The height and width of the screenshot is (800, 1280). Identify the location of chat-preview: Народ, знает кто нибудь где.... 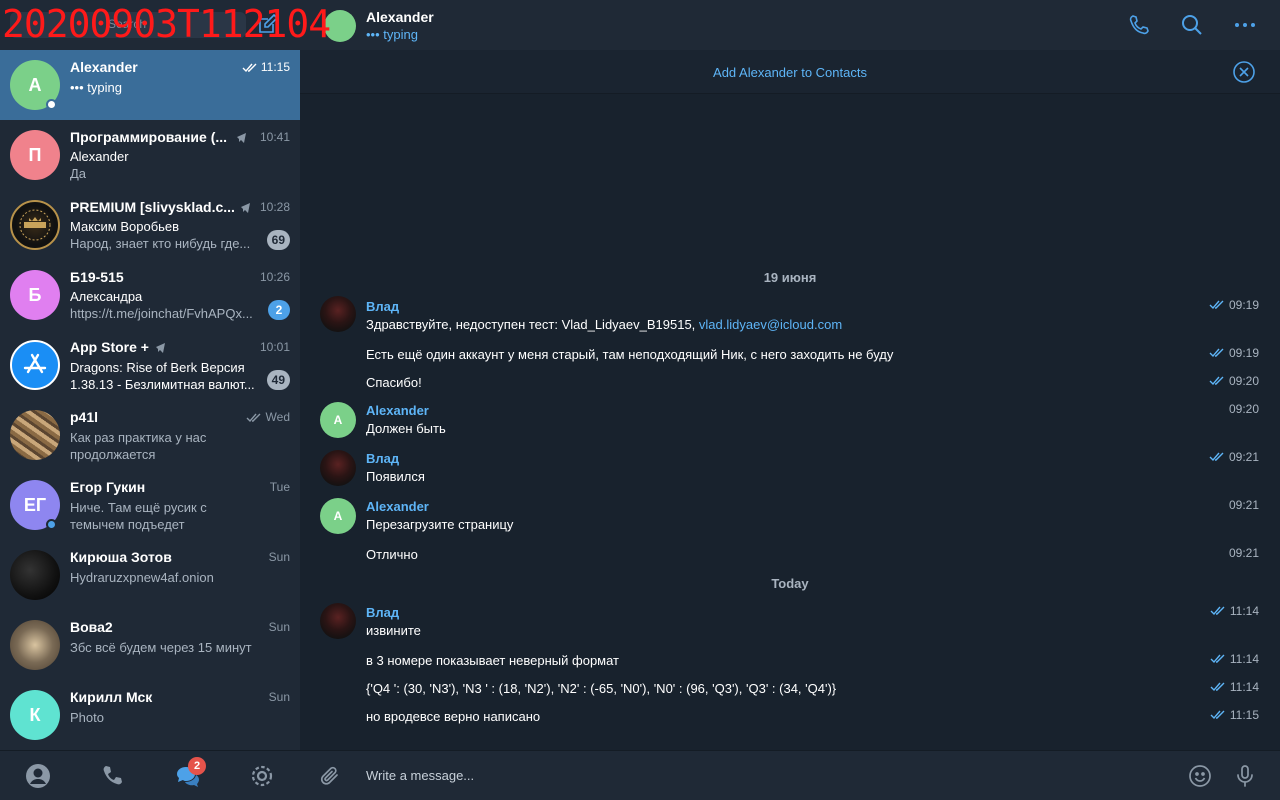
(160, 243).